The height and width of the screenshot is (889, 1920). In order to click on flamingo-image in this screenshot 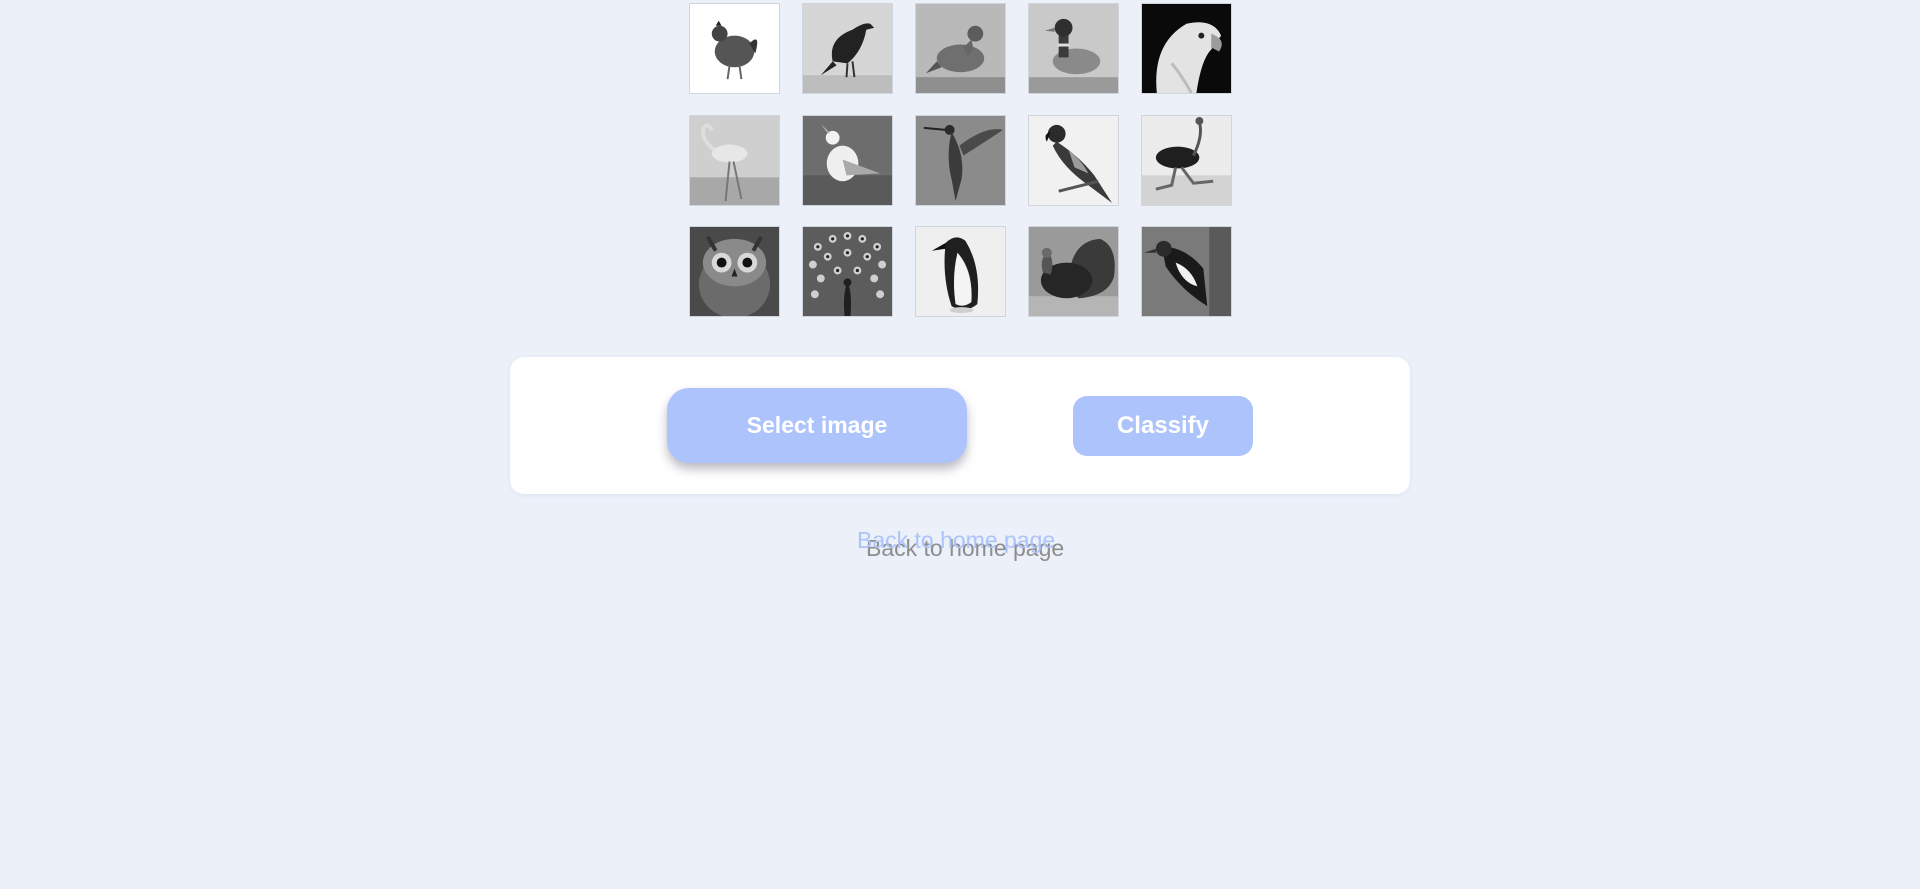, I will do `click(734, 160)`.